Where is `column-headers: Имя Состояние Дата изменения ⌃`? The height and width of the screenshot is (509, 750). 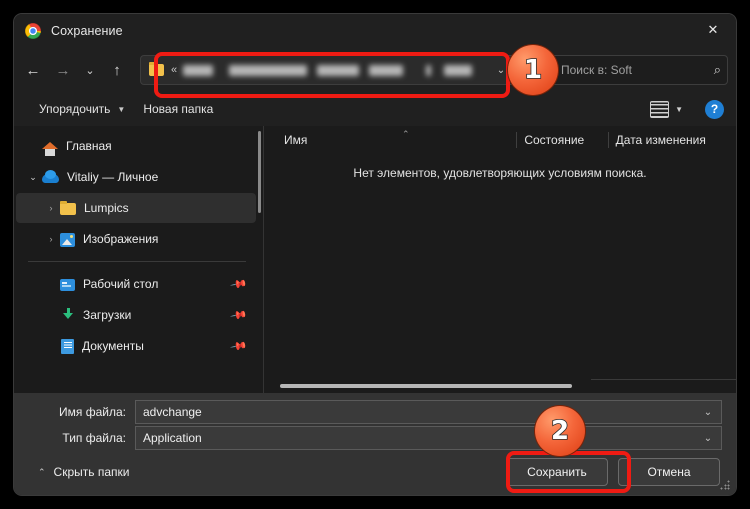
column-headers: Имя Состояние Дата изменения ⌃ is located at coordinates (500, 140).